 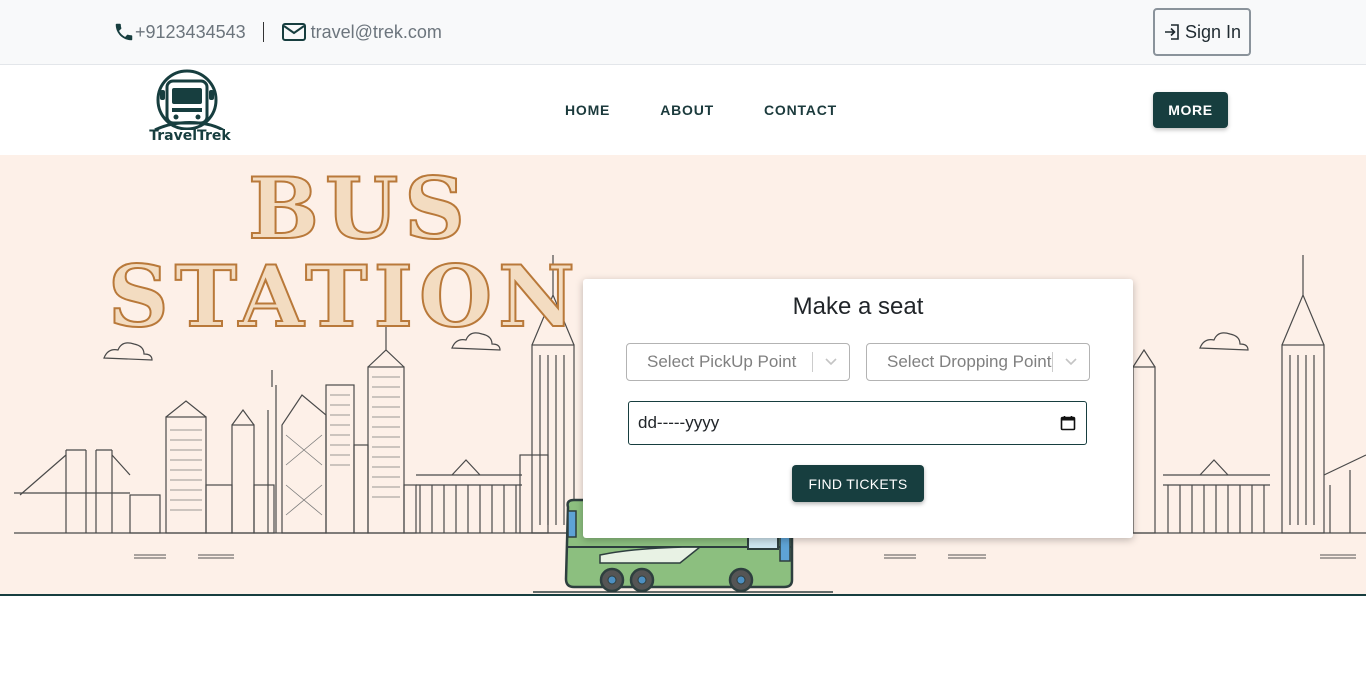 What do you see at coordinates (376, 32) in the screenshot?
I see `email-address: travel@trek.com` at bounding box center [376, 32].